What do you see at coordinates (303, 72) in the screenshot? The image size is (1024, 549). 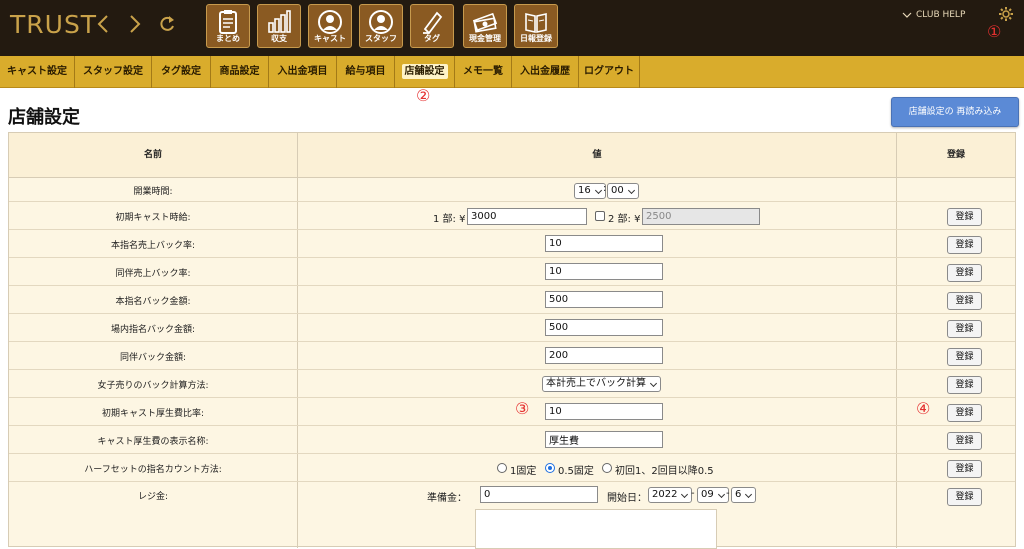 I see `tab-cashflow-items: 入出金項目` at bounding box center [303, 72].